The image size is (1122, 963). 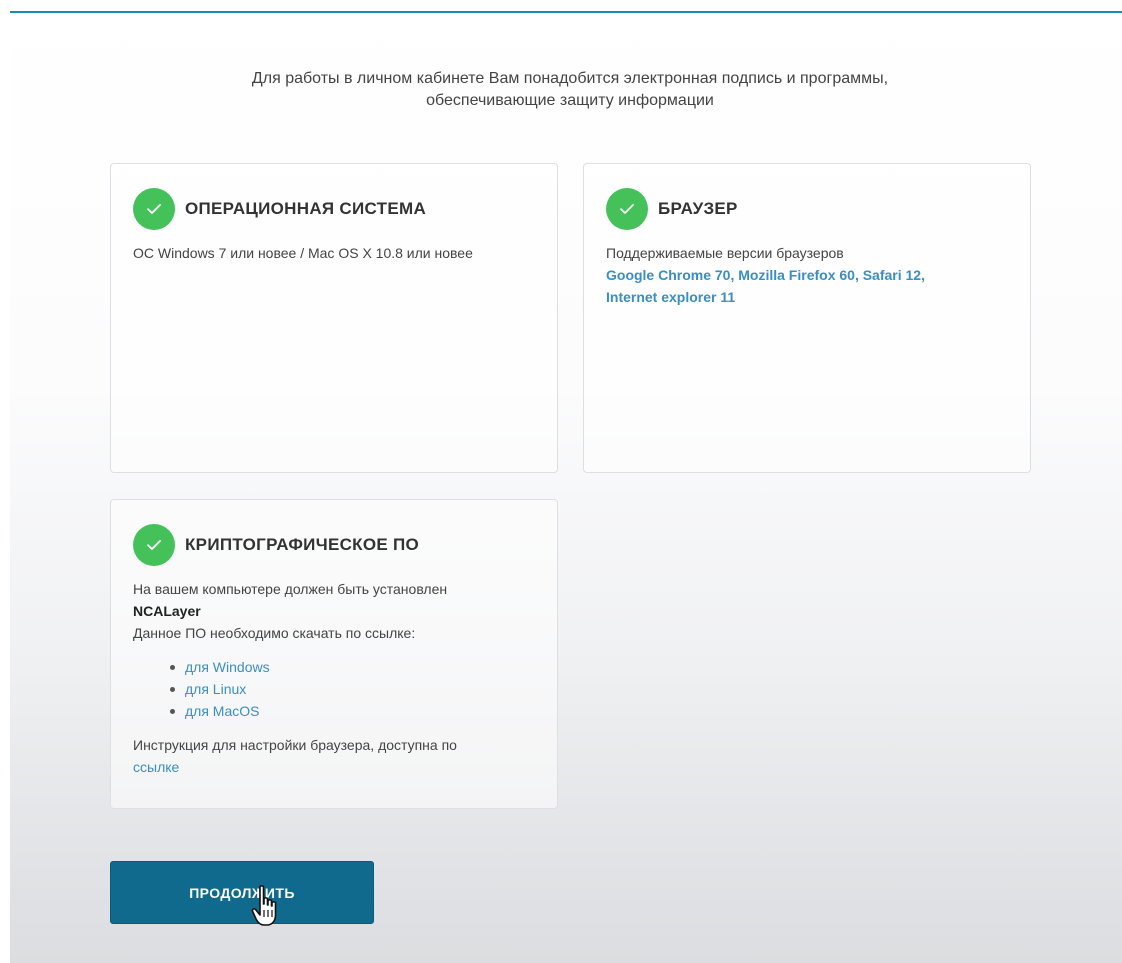 I want to click on left-edge-strip, so click(x=5, y=488).